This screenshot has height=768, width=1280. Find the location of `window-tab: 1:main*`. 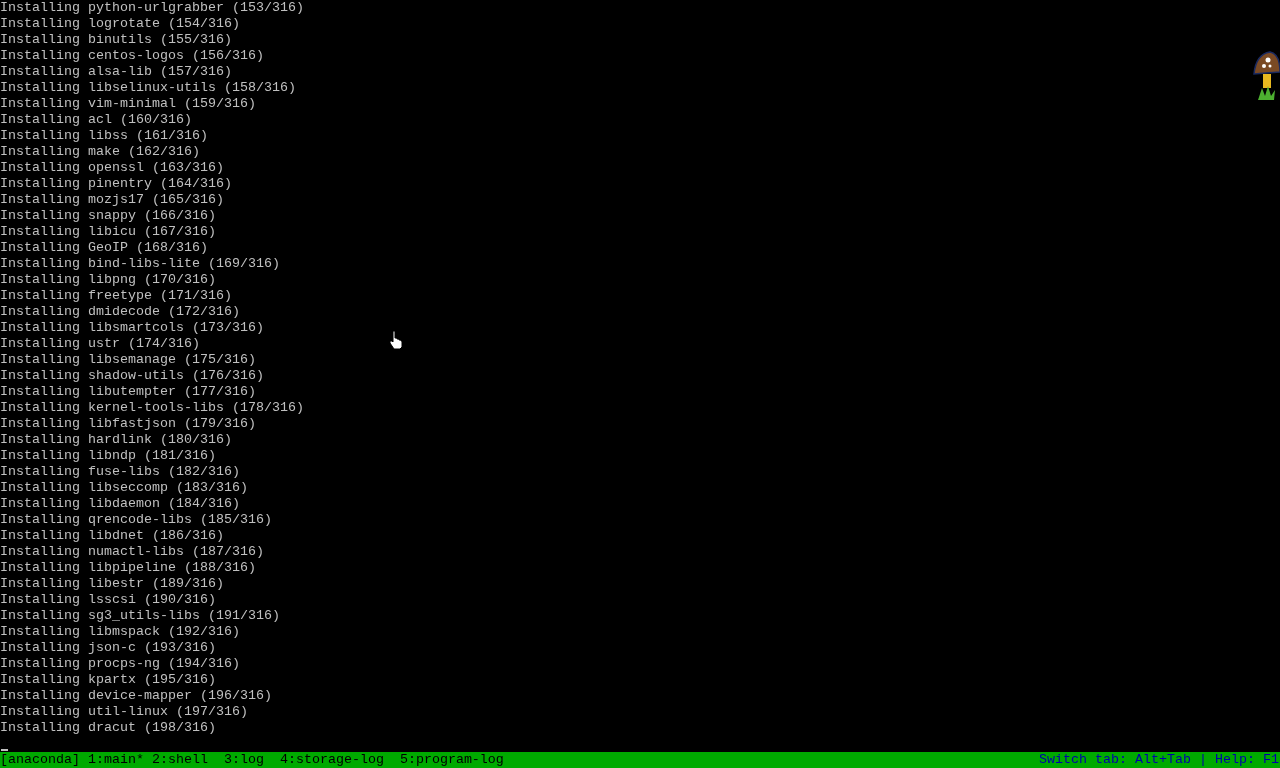

window-tab: 1:main* is located at coordinates (115, 760).